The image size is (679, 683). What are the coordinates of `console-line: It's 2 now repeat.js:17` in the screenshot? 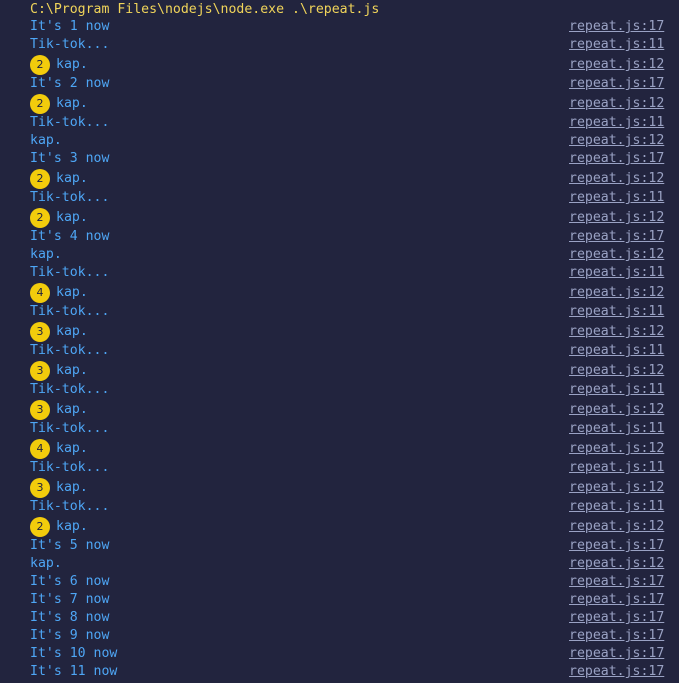 It's located at (339, 84).